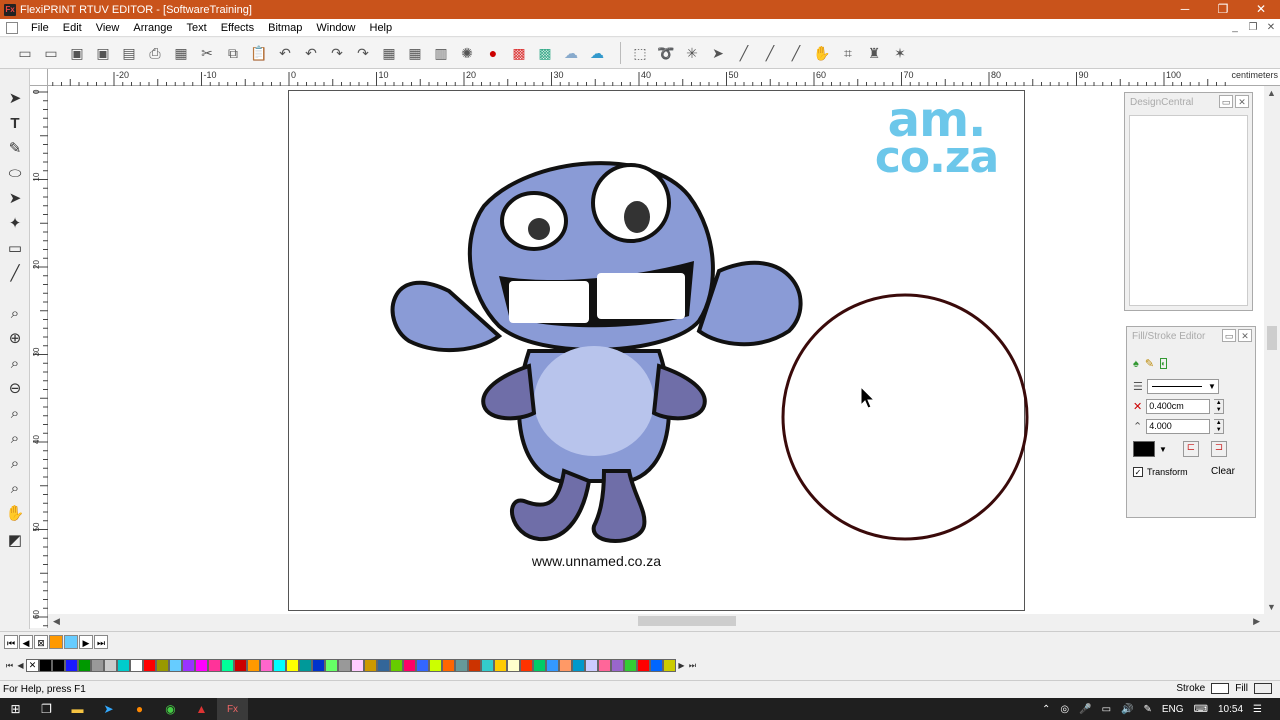 The width and height of the screenshot is (1280, 720). What do you see at coordinates (11, 641) in the screenshot?
I see `first-page-icon: ⏮` at bounding box center [11, 641].